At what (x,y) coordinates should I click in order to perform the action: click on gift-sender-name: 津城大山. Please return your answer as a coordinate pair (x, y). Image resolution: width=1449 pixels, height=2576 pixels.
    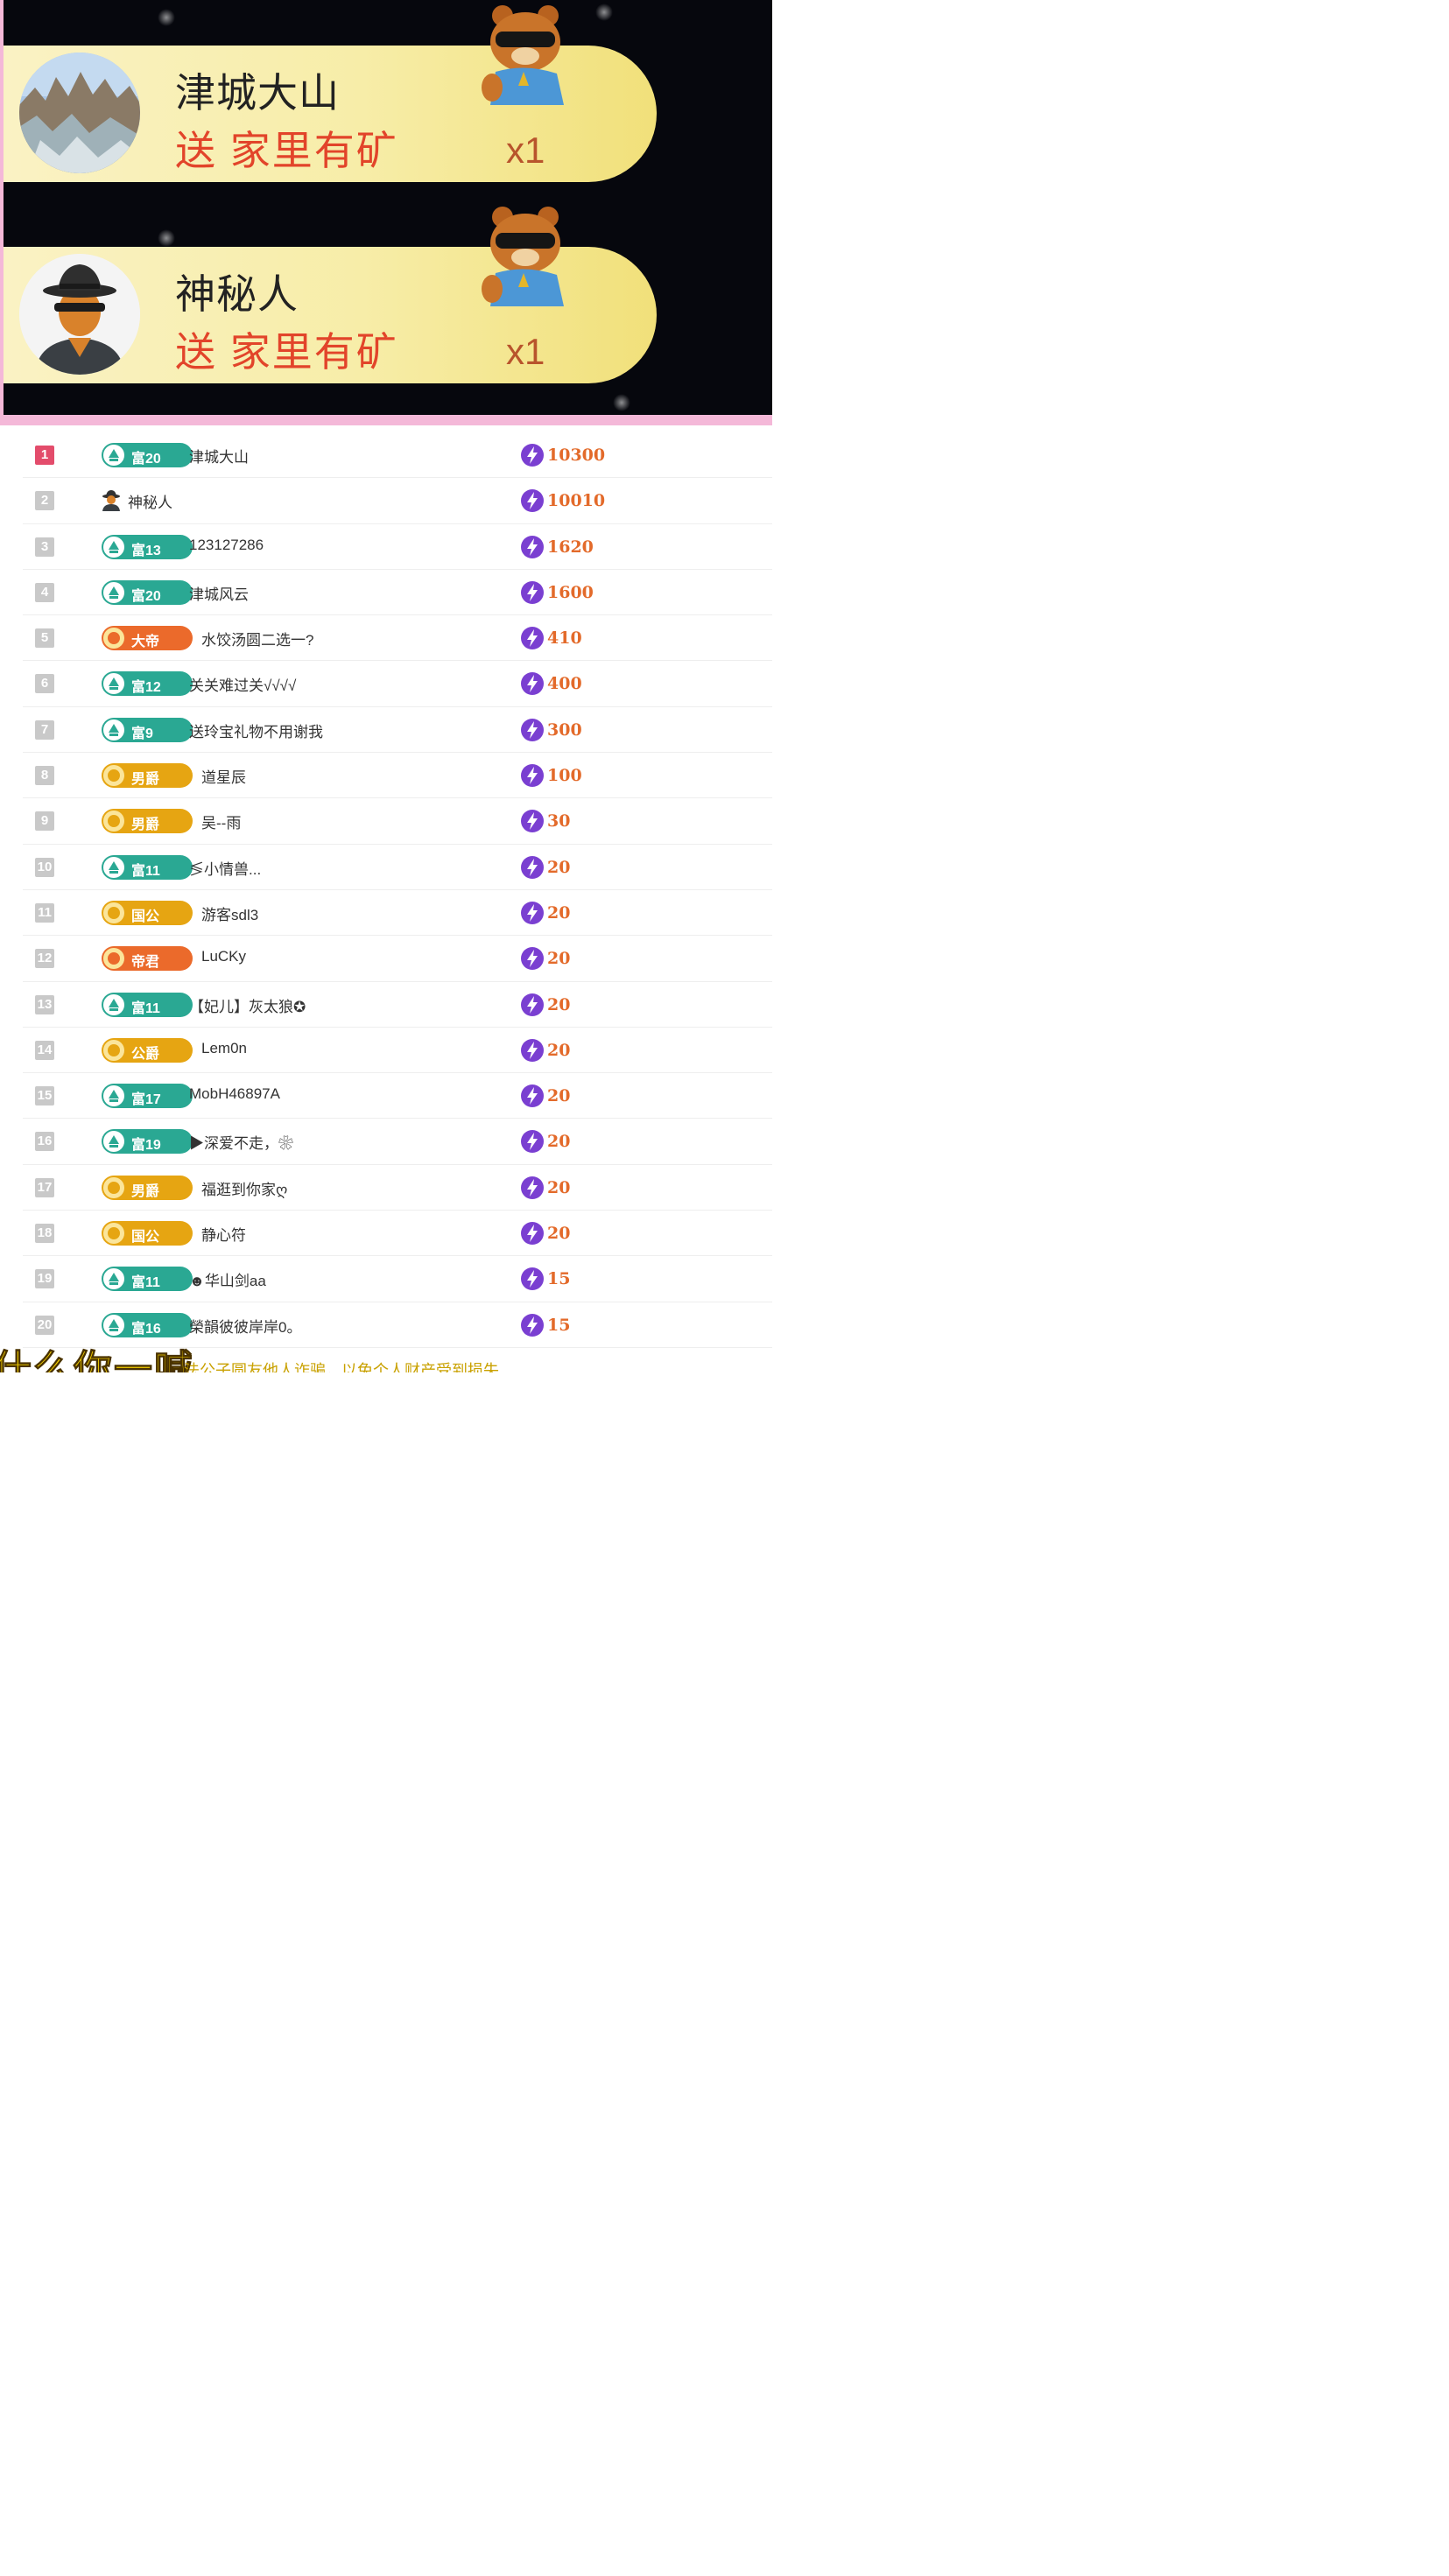
    Looking at the image, I should click on (257, 93).